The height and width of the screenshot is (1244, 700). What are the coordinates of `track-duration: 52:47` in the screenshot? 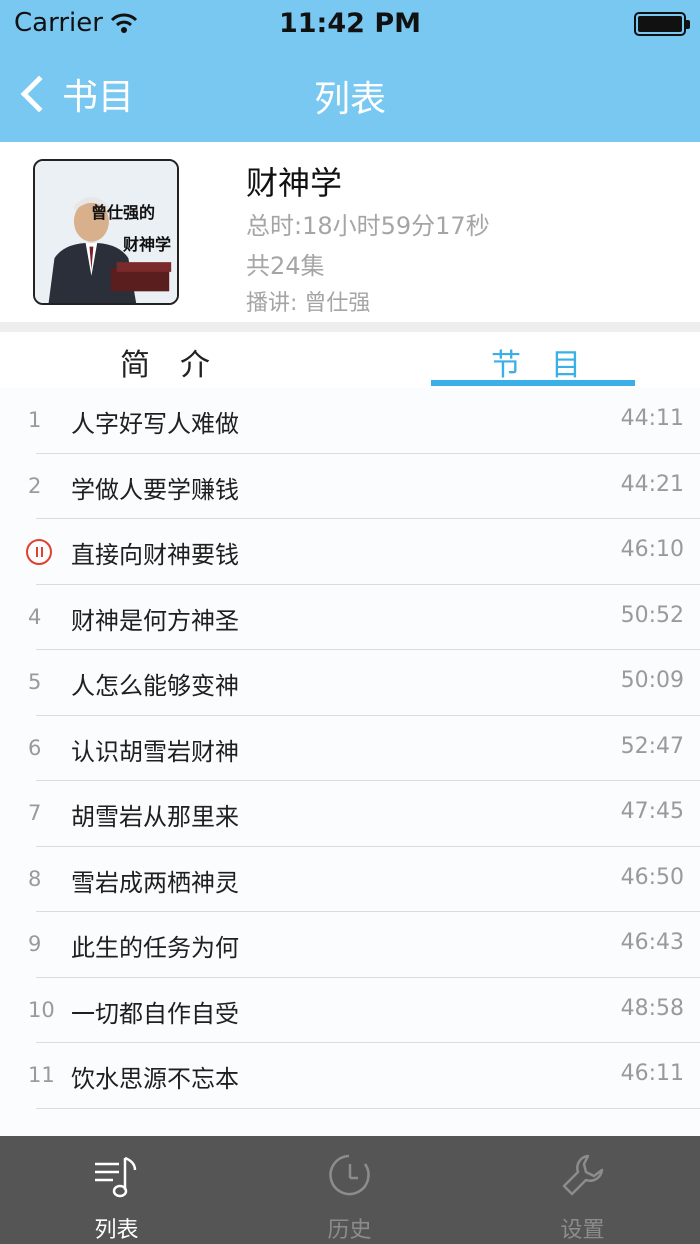 It's located at (652, 746).